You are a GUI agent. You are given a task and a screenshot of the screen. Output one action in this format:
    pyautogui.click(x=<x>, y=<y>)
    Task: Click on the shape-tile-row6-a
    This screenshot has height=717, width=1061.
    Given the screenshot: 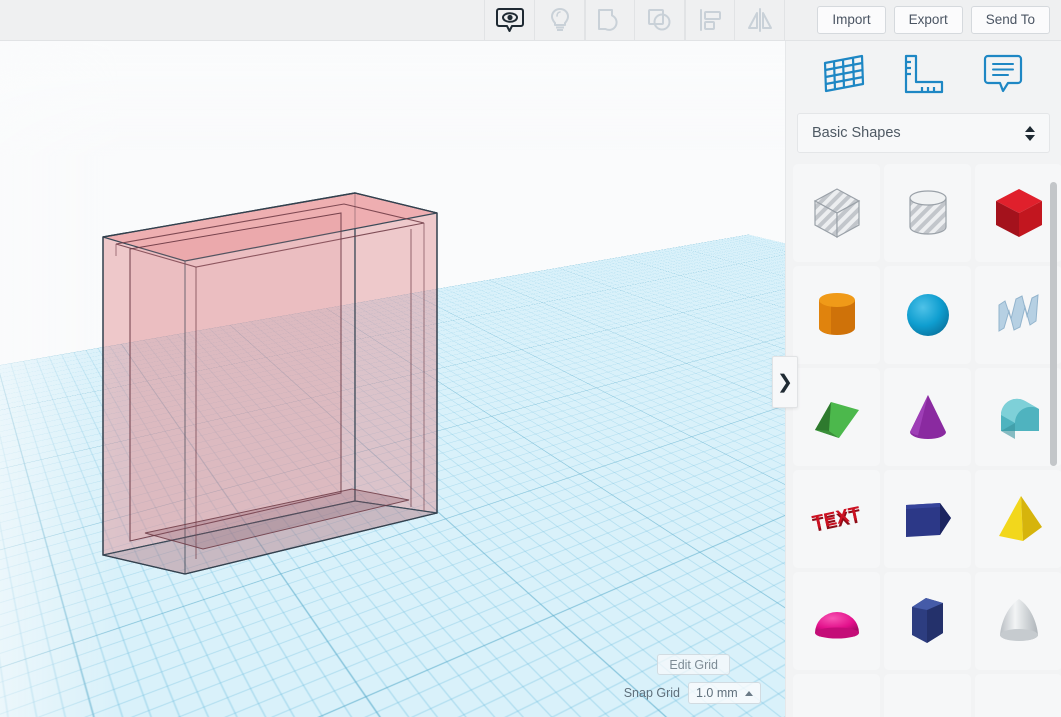 What is the action you would take?
    pyautogui.click(x=836, y=695)
    